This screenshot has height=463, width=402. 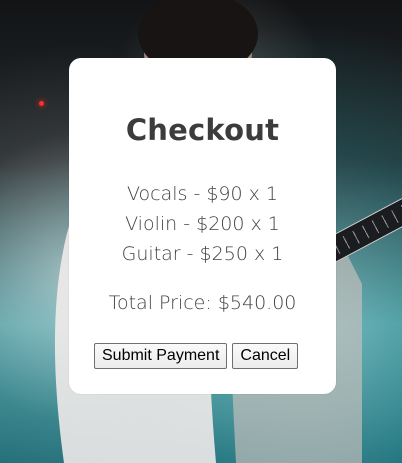 I want to click on cancel-button: Cancel, so click(x=265, y=356).